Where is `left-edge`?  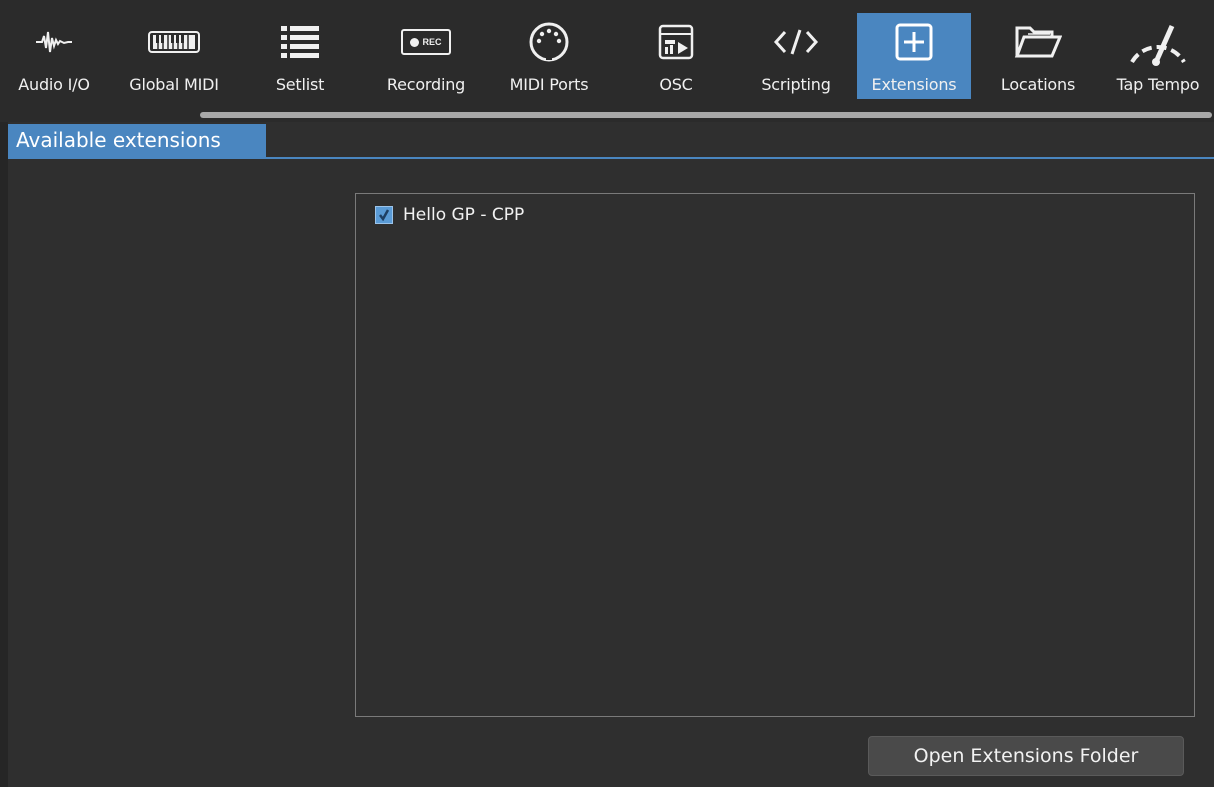 left-edge is located at coordinates (4, 454).